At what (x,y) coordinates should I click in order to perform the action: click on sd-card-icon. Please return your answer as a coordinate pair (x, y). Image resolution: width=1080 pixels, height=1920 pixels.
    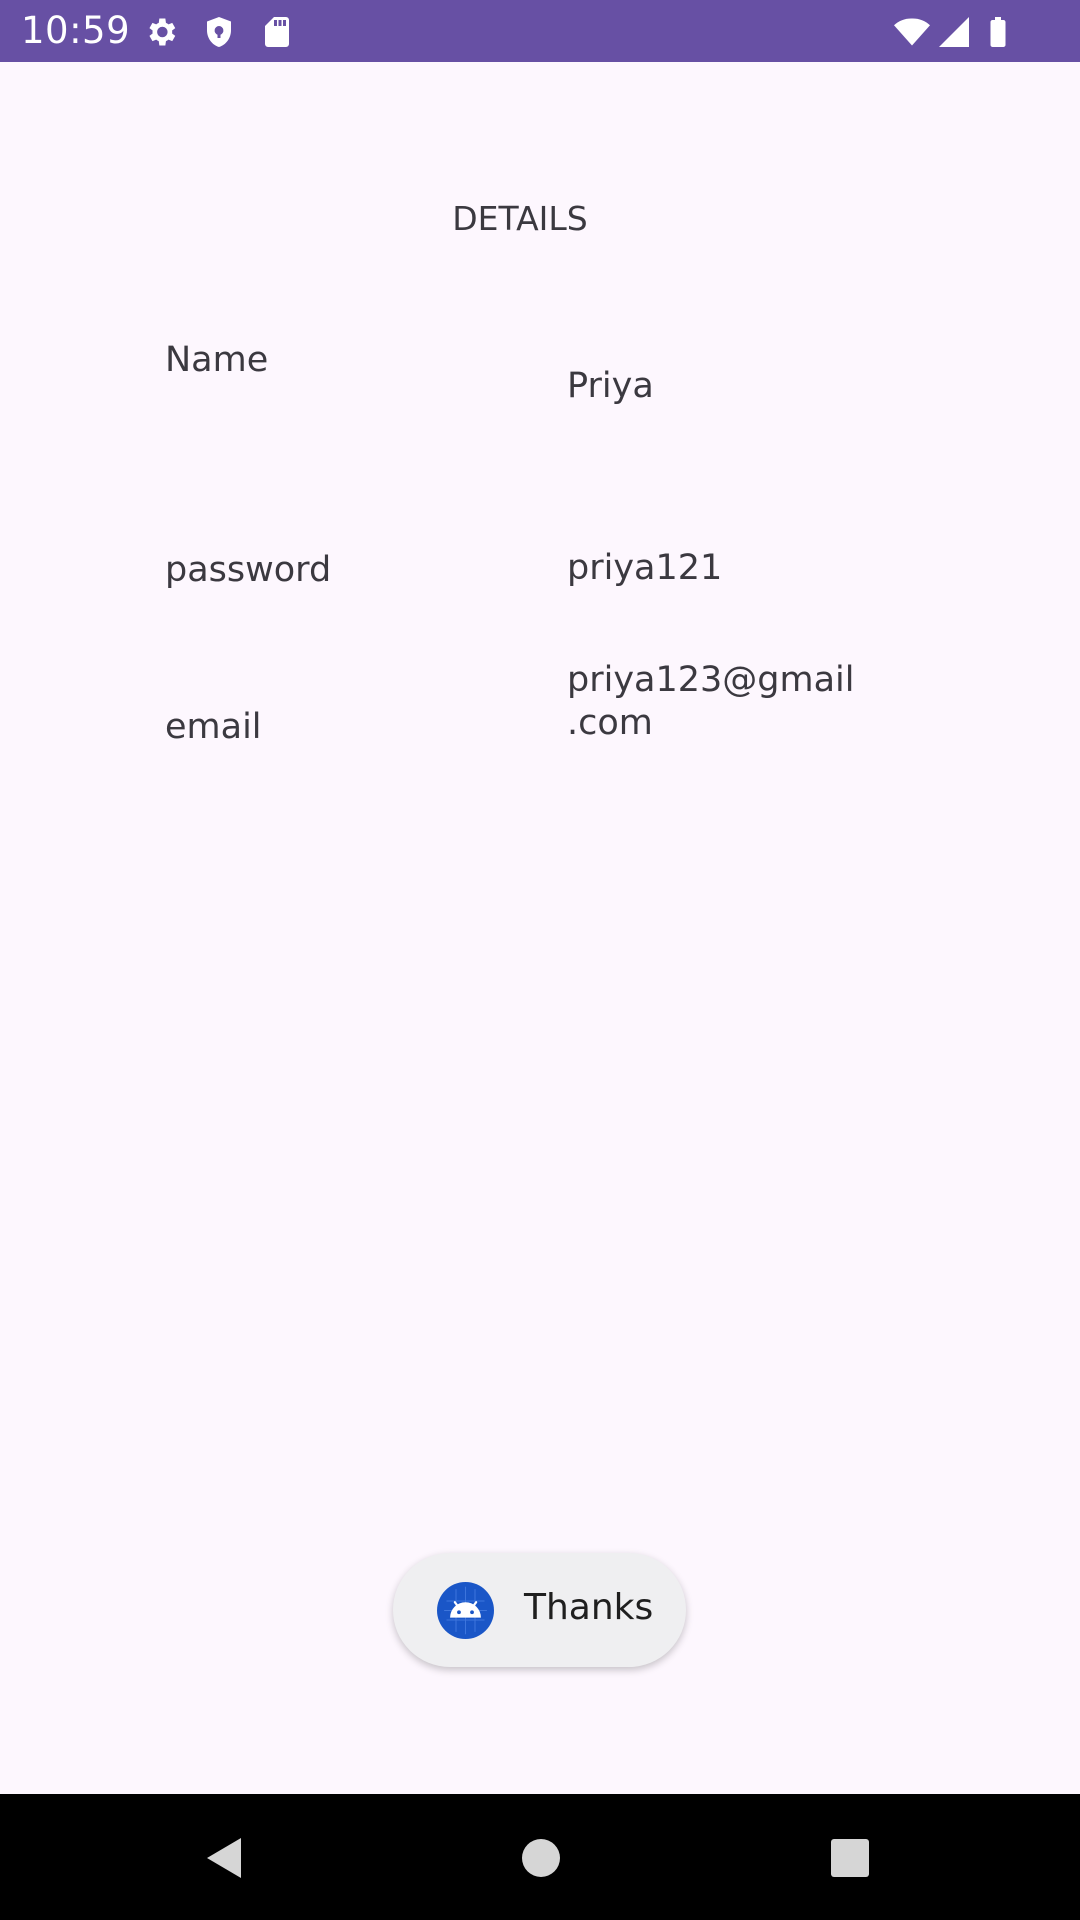
    Looking at the image, I should click on (277, 32).